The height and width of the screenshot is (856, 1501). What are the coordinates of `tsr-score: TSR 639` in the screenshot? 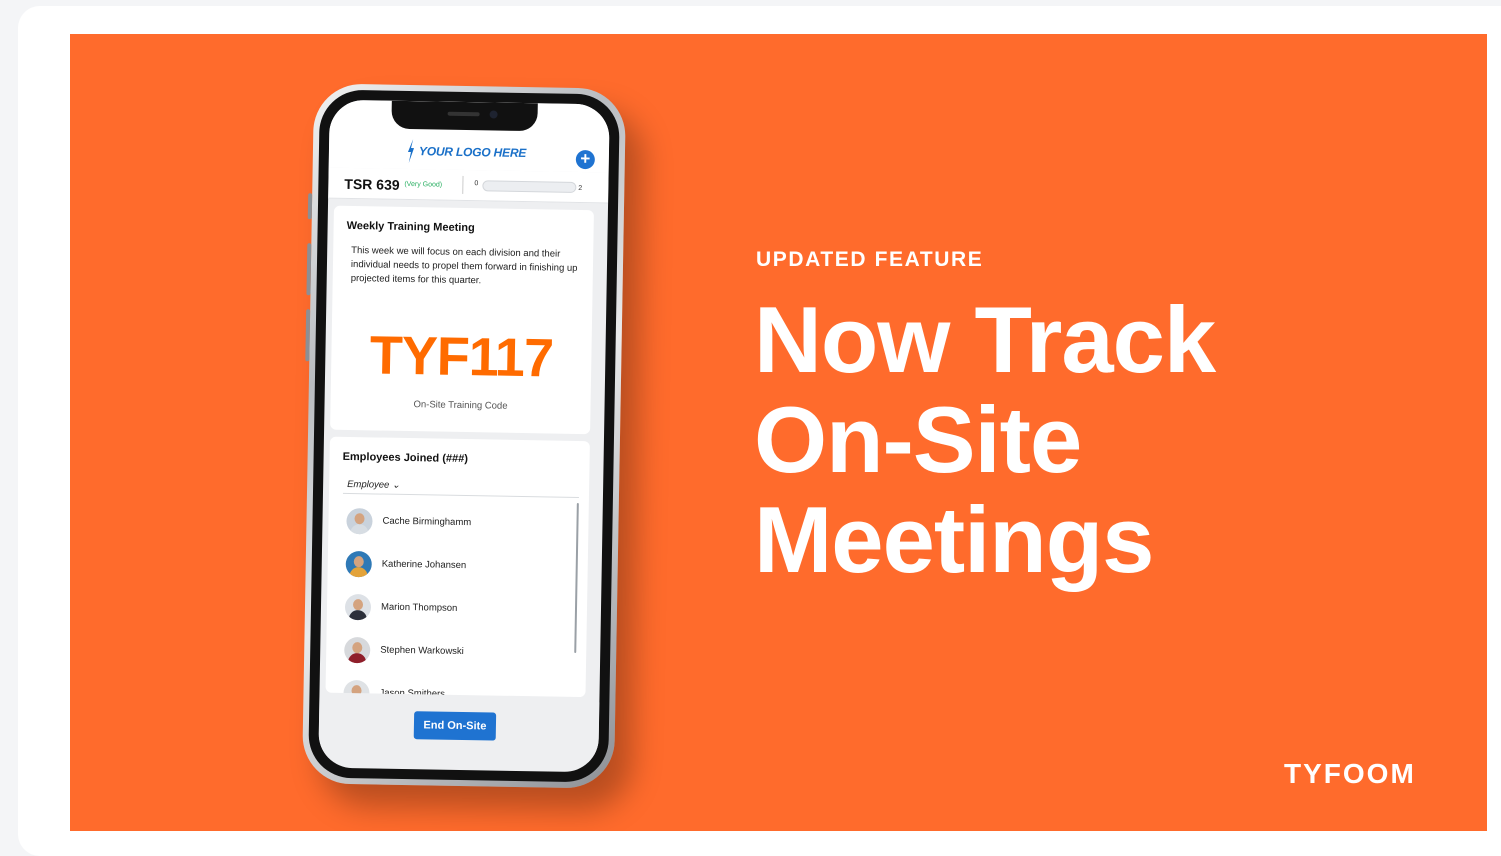 It's located at (372, 184).